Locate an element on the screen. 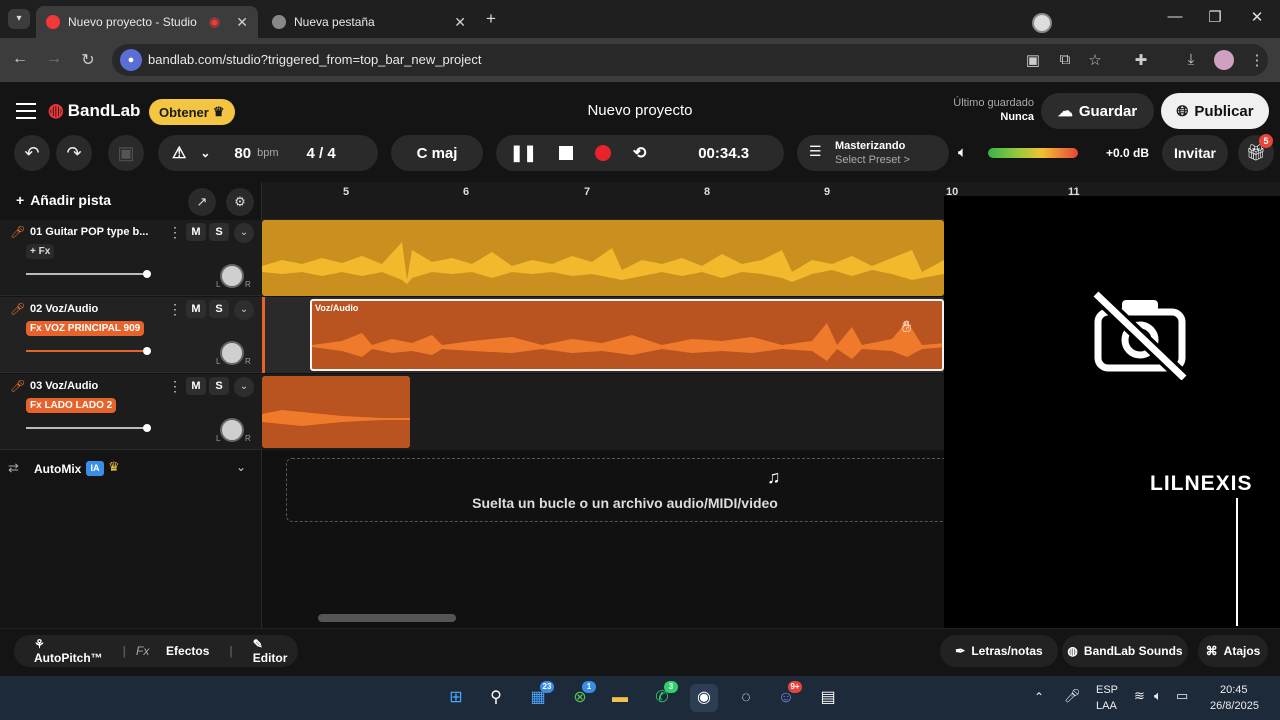 This screenshot has height=720, width=1280. download-icon: ⤓ is located at coordinates (1191, 59).